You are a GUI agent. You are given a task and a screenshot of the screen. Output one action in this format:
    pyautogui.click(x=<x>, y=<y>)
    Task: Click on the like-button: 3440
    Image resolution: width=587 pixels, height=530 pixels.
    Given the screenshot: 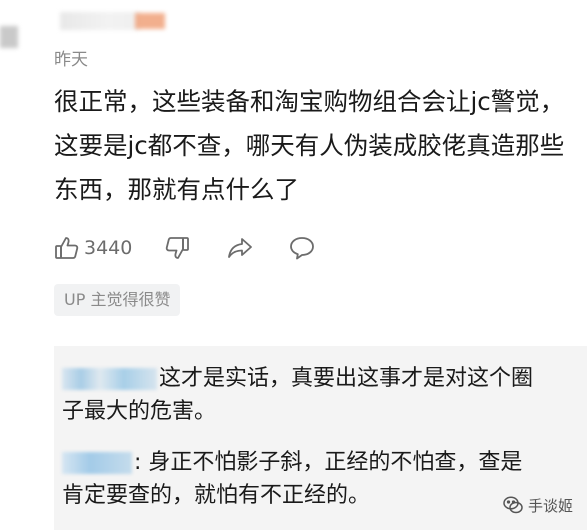 What is the action you would take?
    pyautogui.click(x=93, y=248)
    